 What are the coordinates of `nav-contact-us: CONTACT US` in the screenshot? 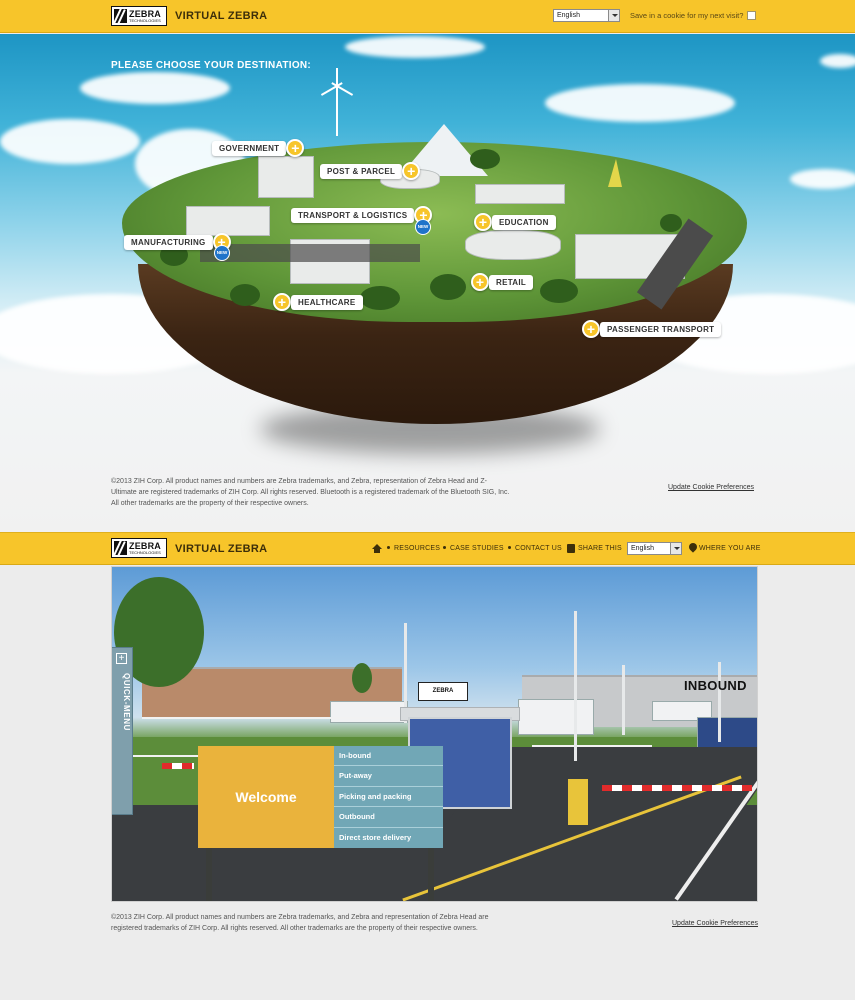 It's located at (535, 548).